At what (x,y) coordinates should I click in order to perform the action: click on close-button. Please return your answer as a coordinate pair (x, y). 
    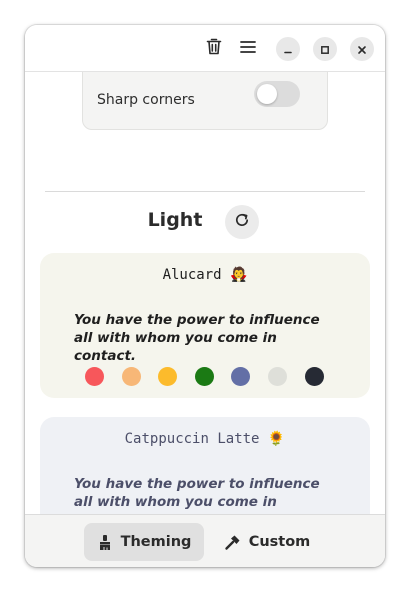
    Looking at the image, I should click on (362, 49).